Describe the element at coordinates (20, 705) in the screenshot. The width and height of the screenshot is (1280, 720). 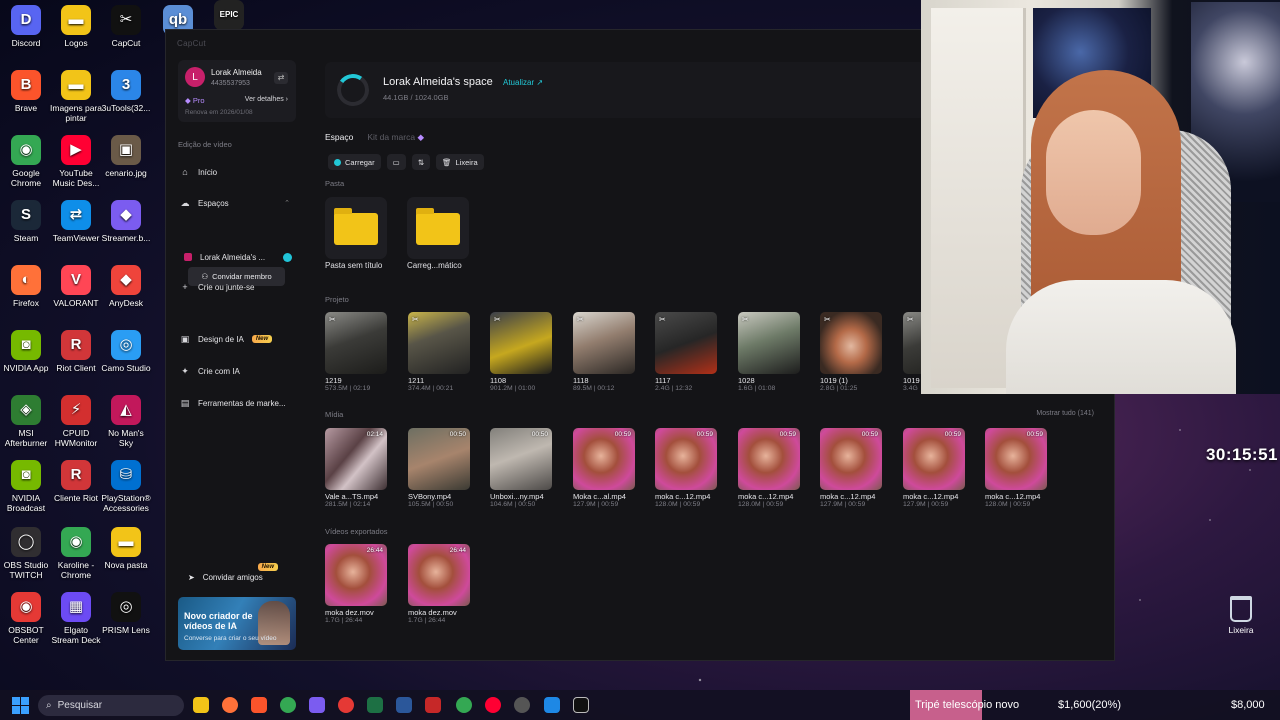
I see `windows-start-icon` at that location.